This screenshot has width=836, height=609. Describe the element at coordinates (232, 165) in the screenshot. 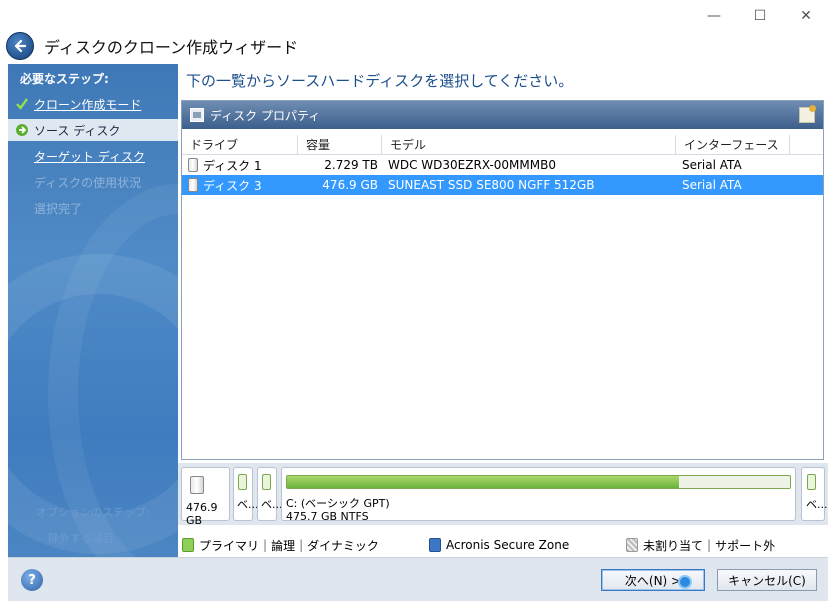

I see `drive-name: ディスク 1` at that location.